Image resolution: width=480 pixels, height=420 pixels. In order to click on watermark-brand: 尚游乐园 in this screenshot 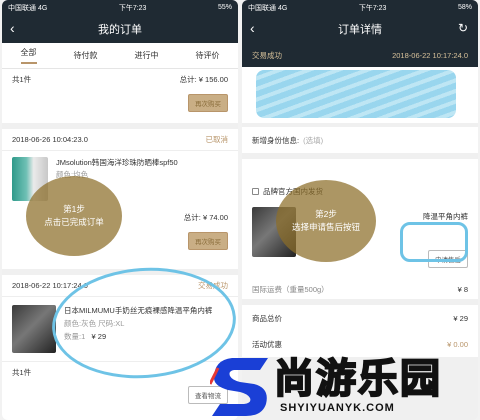, I will do `click(357, 379)`.